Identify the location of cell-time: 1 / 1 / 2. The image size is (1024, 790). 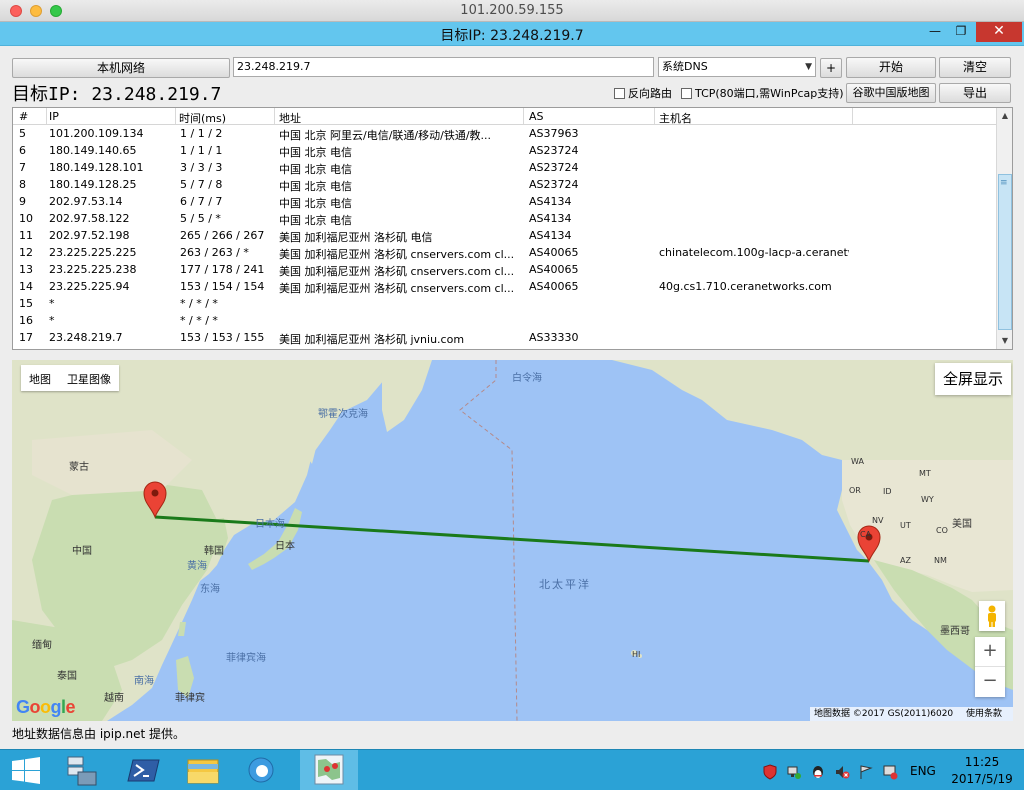
(201, 133).